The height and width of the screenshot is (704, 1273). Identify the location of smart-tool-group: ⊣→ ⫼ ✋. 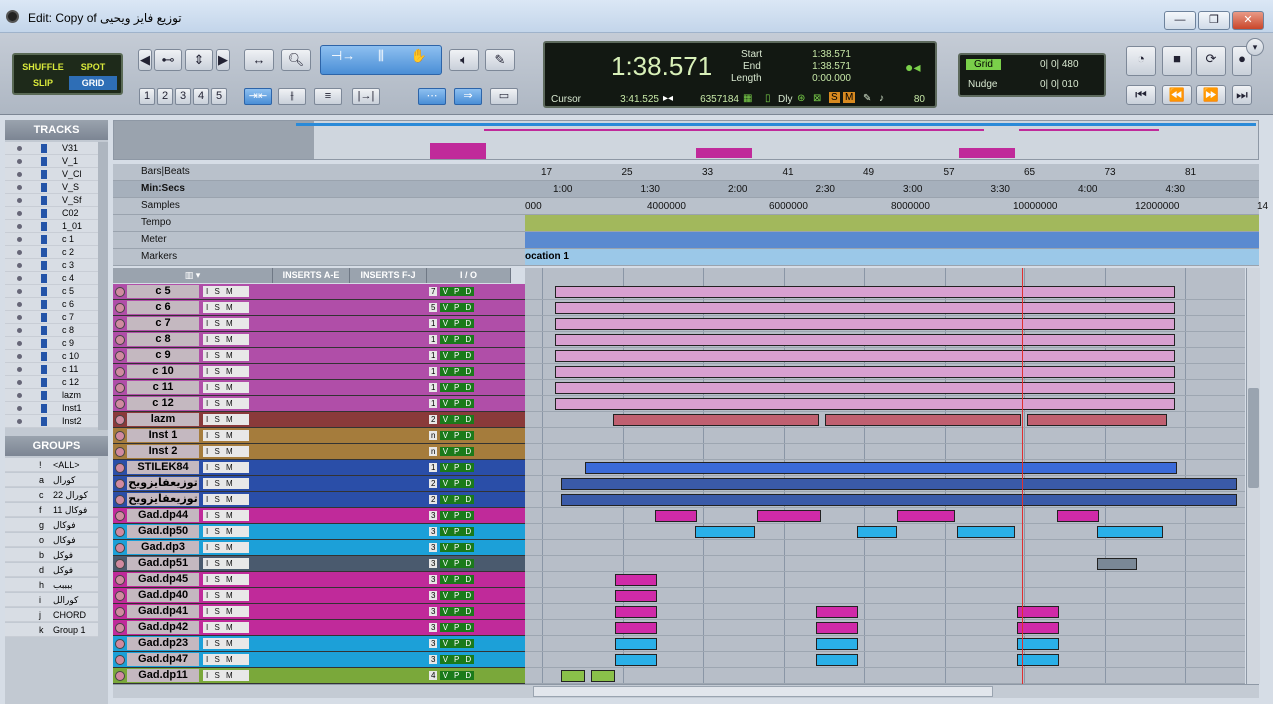
(381, 60).